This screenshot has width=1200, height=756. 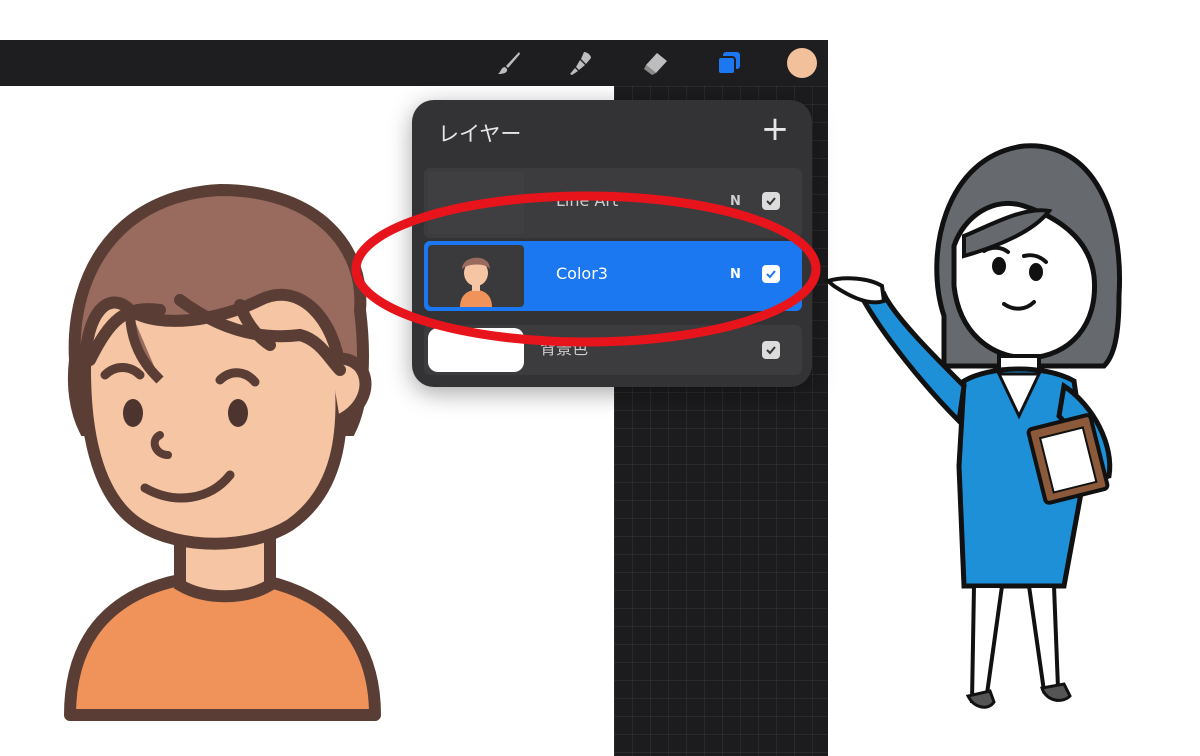 I want to click on layer-row-line-art: Line Art N, so click(x=613, y=203).